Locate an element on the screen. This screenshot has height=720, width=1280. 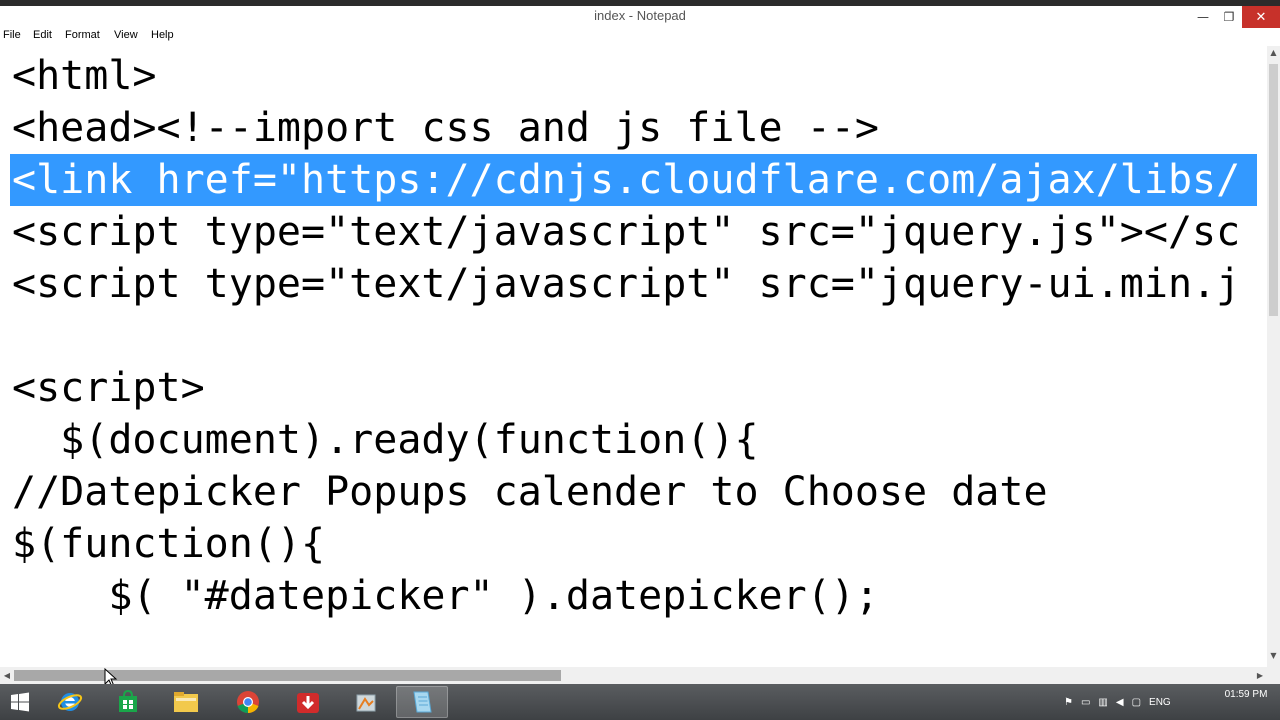
store-icon is located at coordinates (128, 701).